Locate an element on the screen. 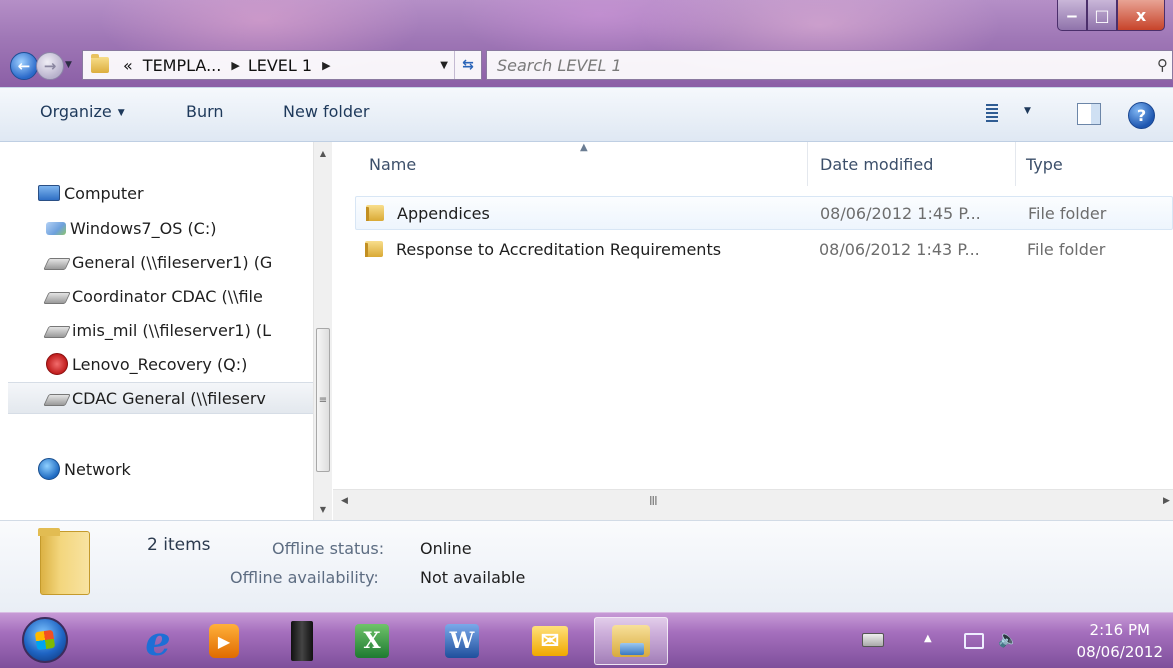 The image size is (1173, 668). scroll-right-icon: ▶ is located at coordinates (1166, 501).